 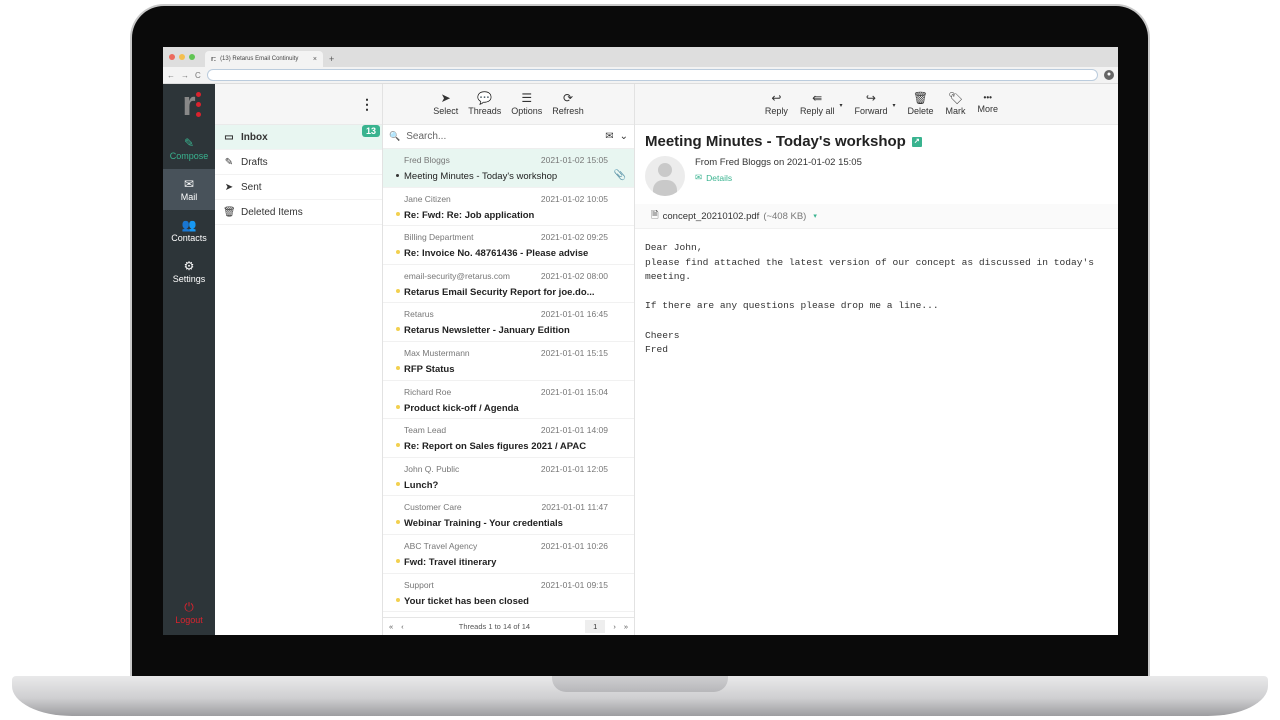 What do you see at coordinates (487, 331) in the screenshot?
I see `message-subject: Retarus Newsletter - January Edition` at bounding box center [487, 331].